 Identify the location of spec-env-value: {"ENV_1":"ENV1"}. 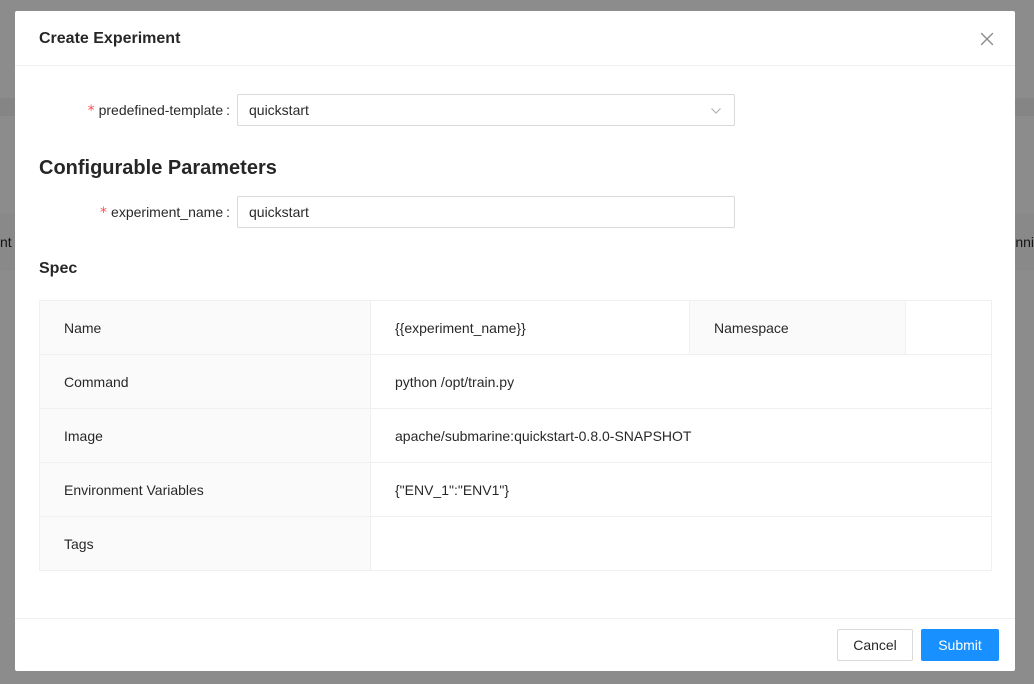
(681, 489).